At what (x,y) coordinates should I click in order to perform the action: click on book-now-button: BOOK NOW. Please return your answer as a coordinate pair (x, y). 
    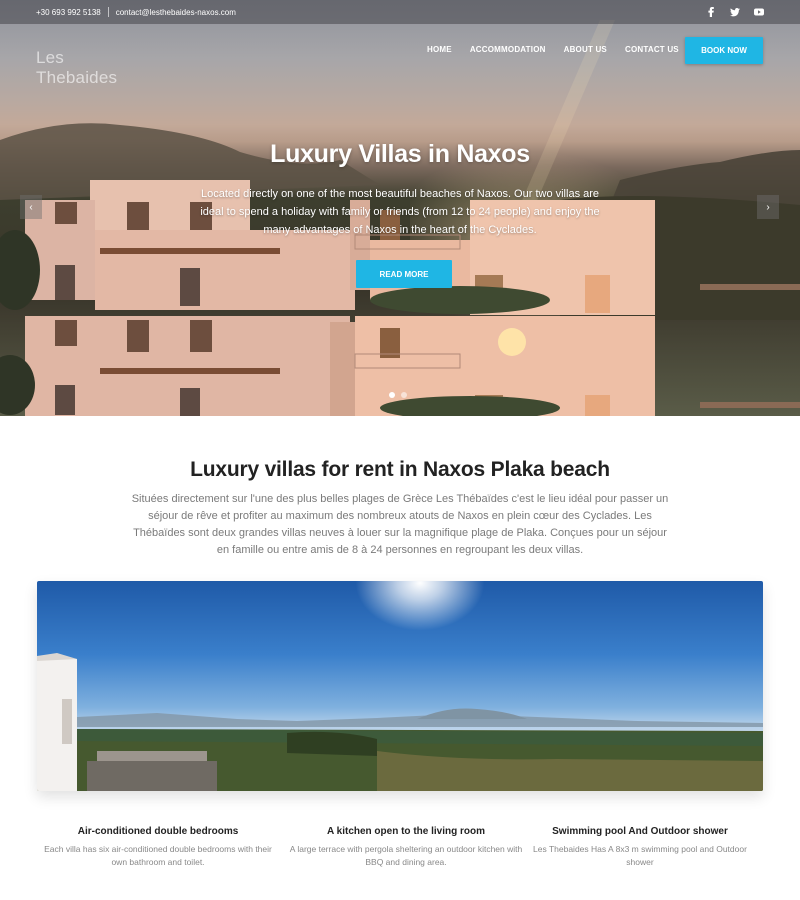
    Looking at the image, I should click on (724, 50).